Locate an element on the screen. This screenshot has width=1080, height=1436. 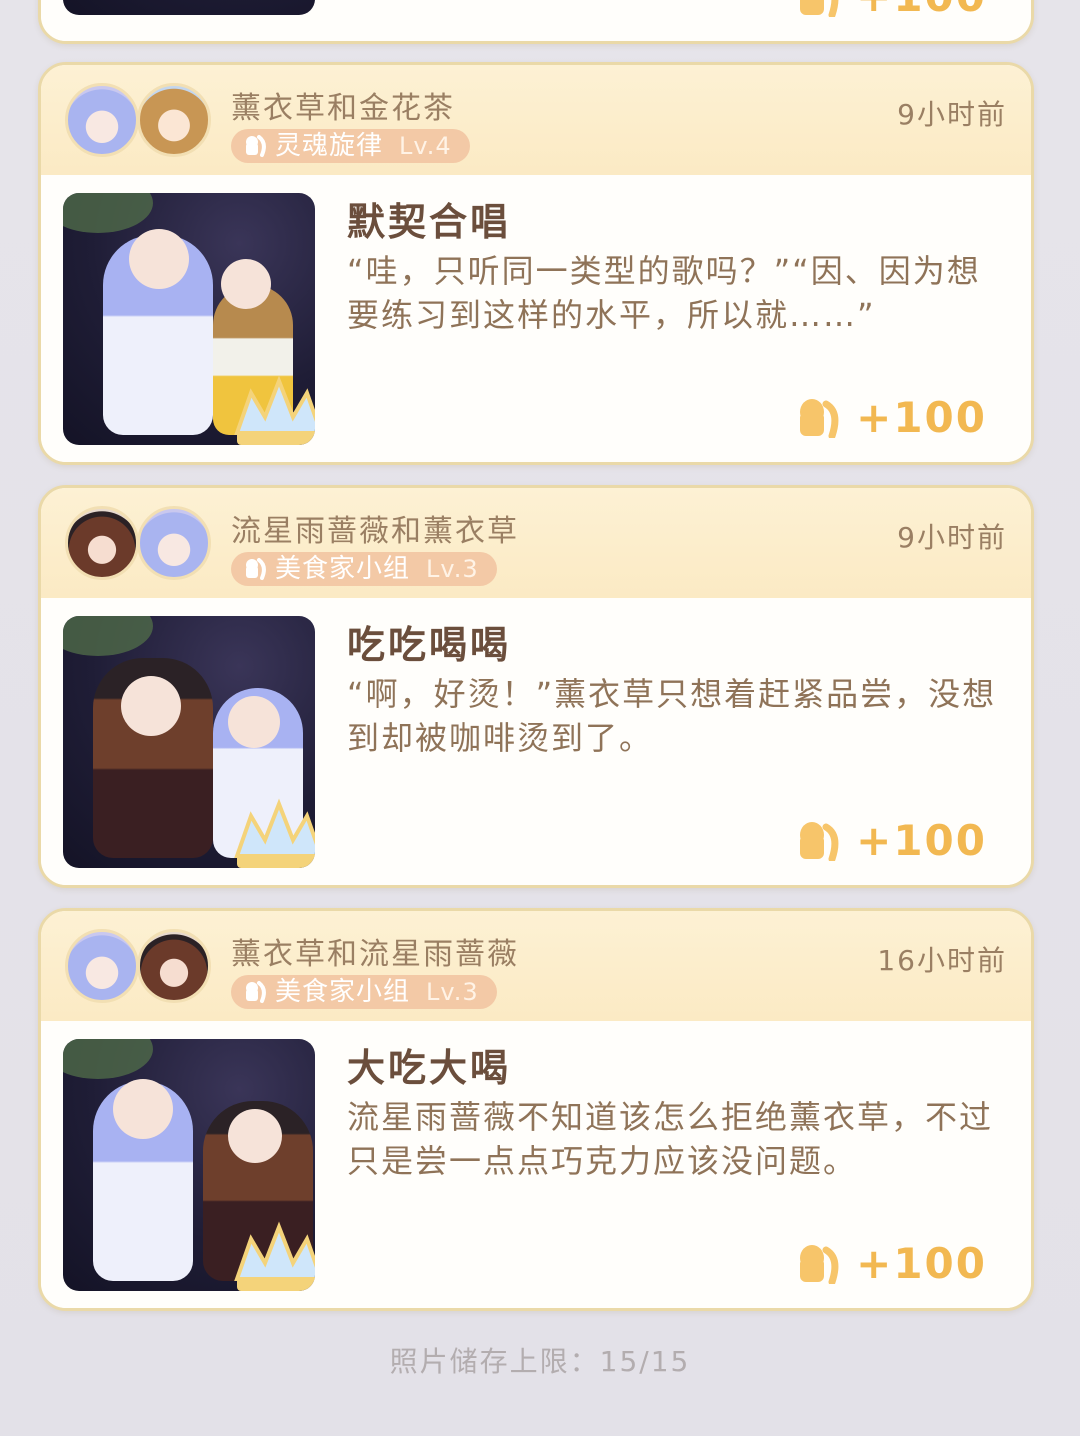
group-name: 灵魂旋律 is located at coordinates (329, 146).